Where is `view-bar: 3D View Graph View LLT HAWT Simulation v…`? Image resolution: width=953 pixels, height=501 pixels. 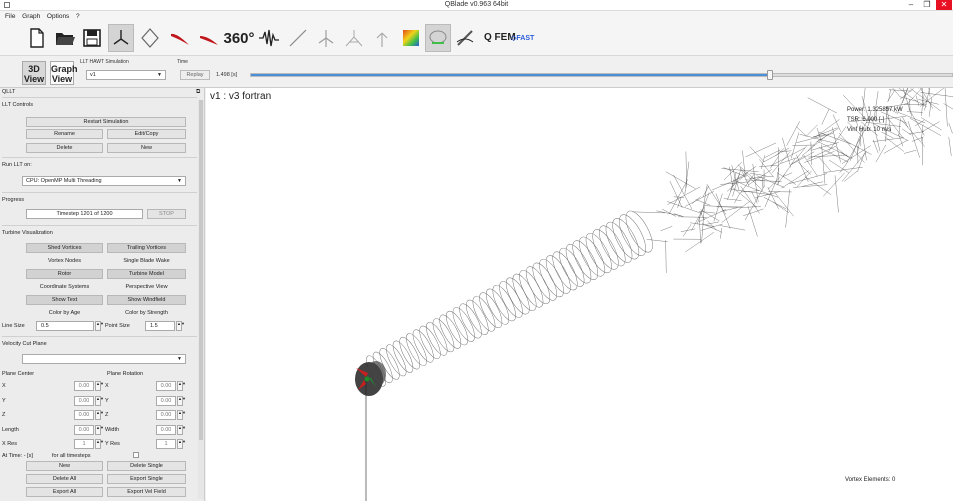 view-bar: 3D View Graph View LLT HAWT Simulation v… is located at coordinates (476, 72).